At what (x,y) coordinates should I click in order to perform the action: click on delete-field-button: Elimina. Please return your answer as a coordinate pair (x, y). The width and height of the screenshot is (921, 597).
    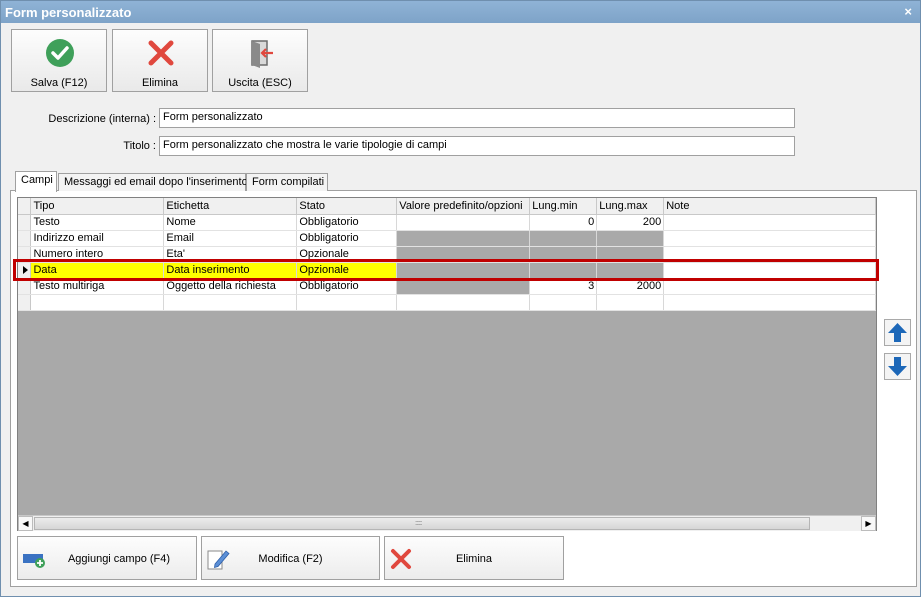
    Looking at the image, I should click on (474, 558).